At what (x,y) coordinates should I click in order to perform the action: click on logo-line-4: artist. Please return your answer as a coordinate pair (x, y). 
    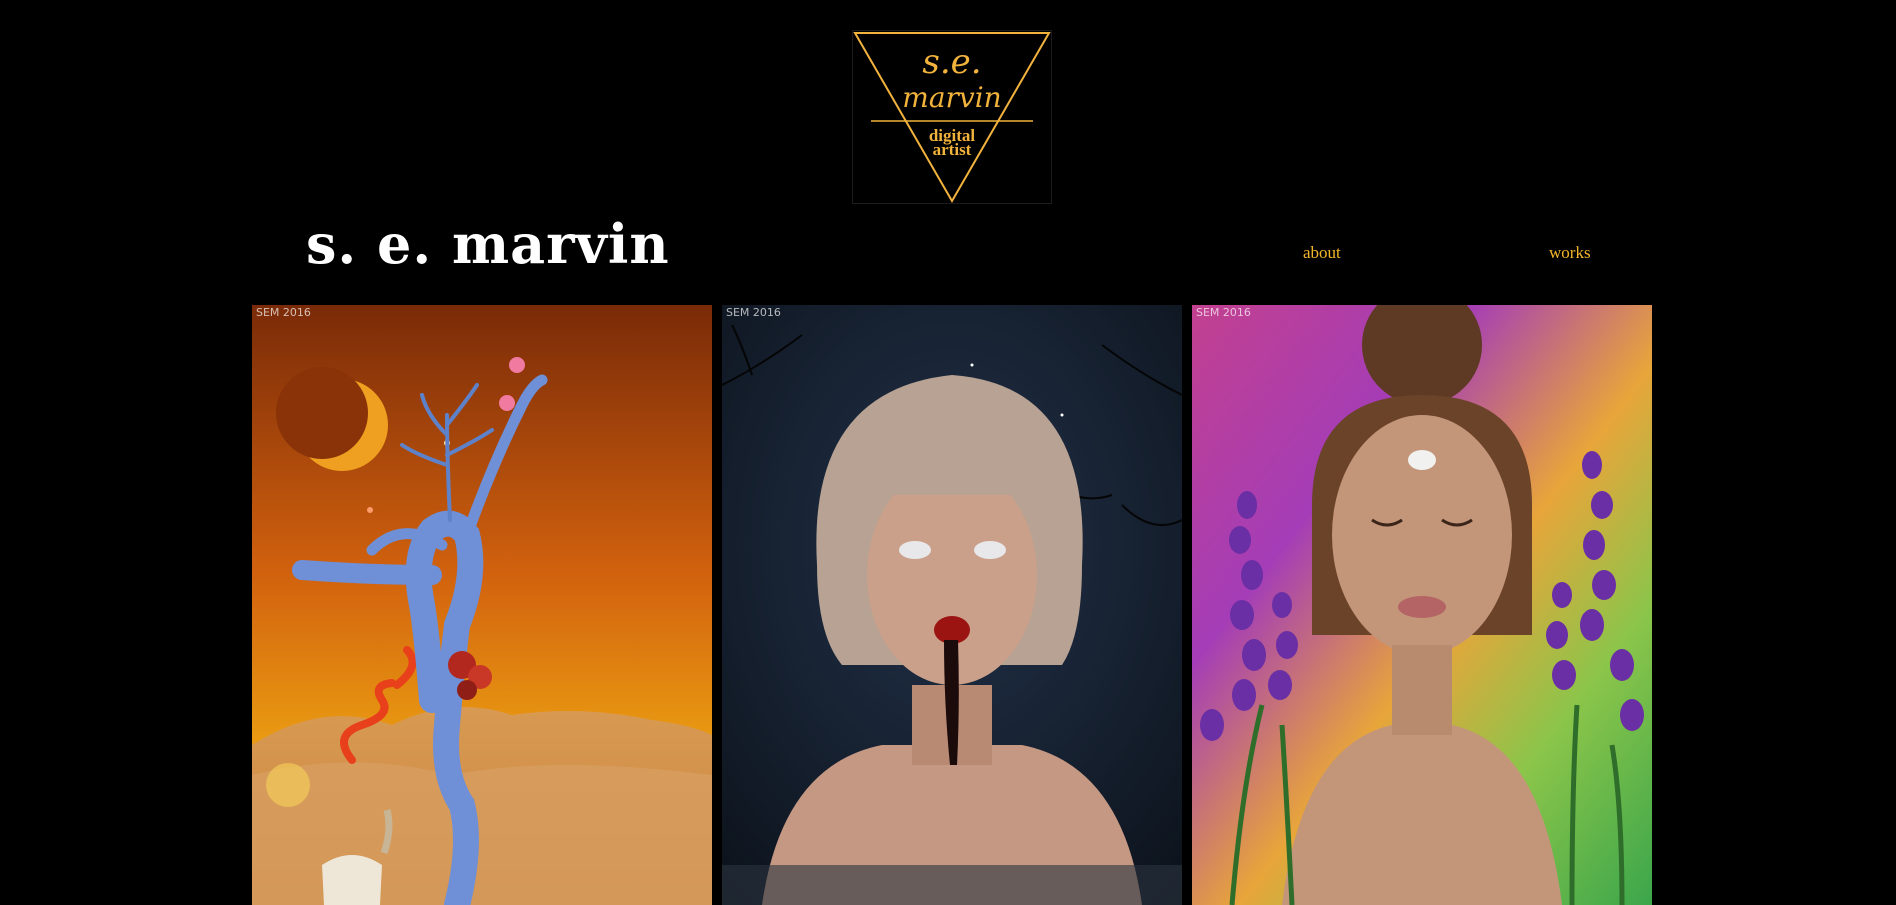
    Looking at the image, I should click on (952, 149).